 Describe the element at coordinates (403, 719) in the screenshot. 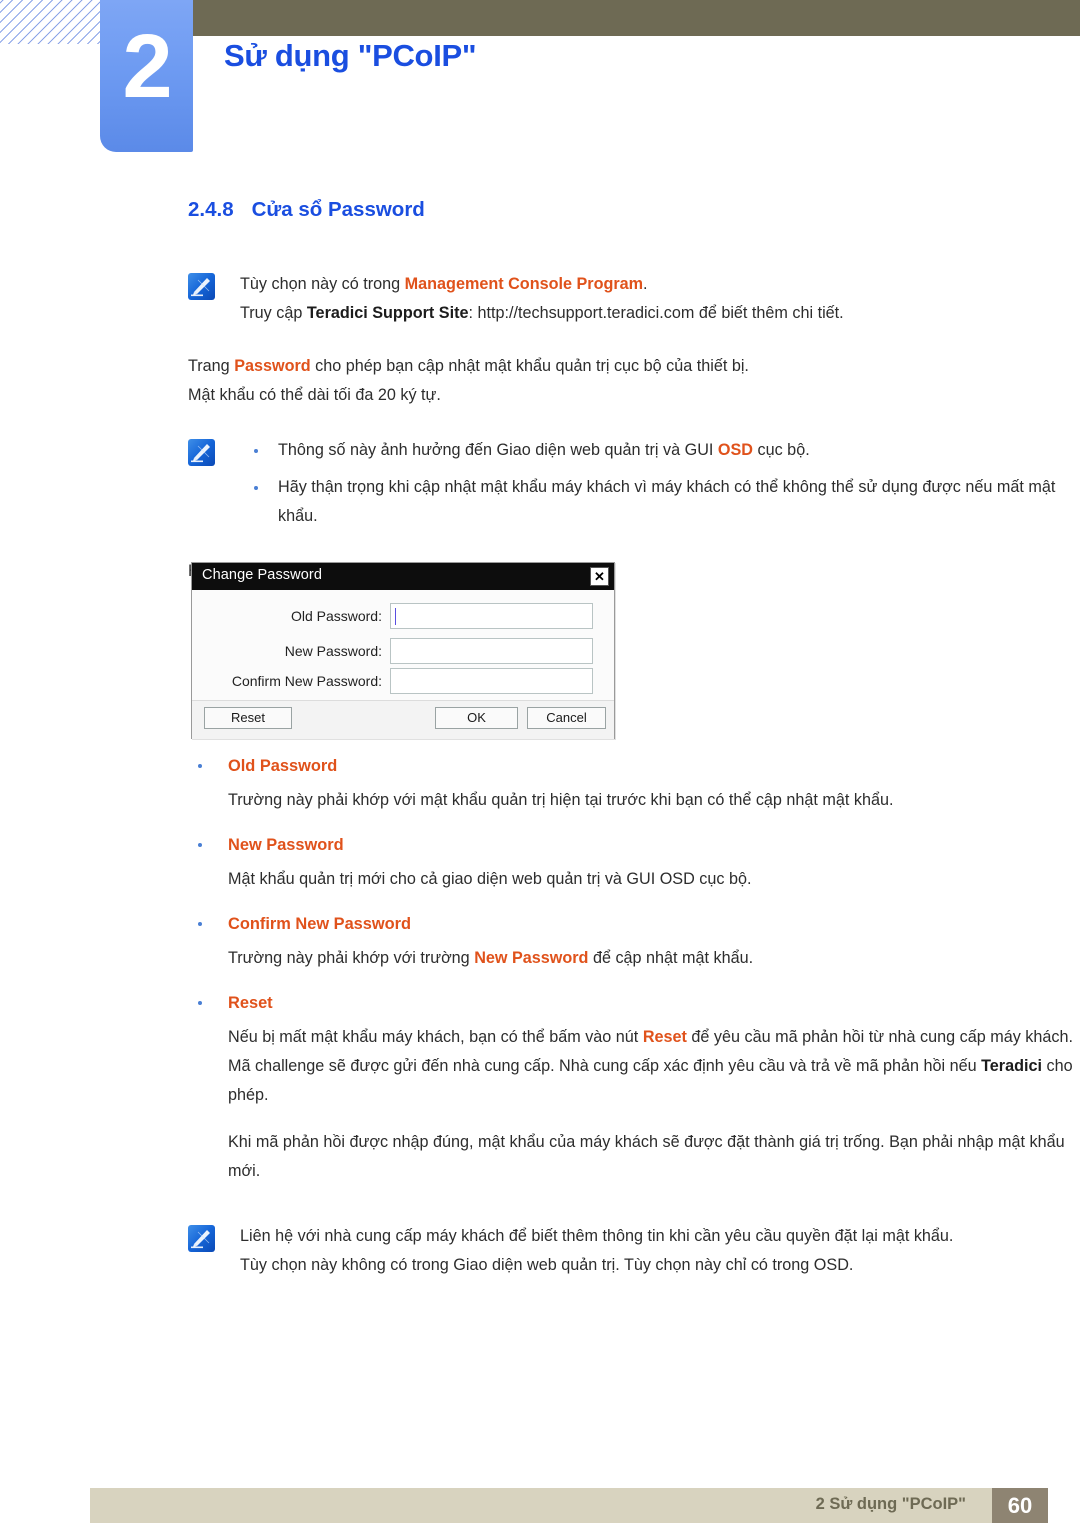

I see `dialog-footer: Reset OK Cancel` at that location.